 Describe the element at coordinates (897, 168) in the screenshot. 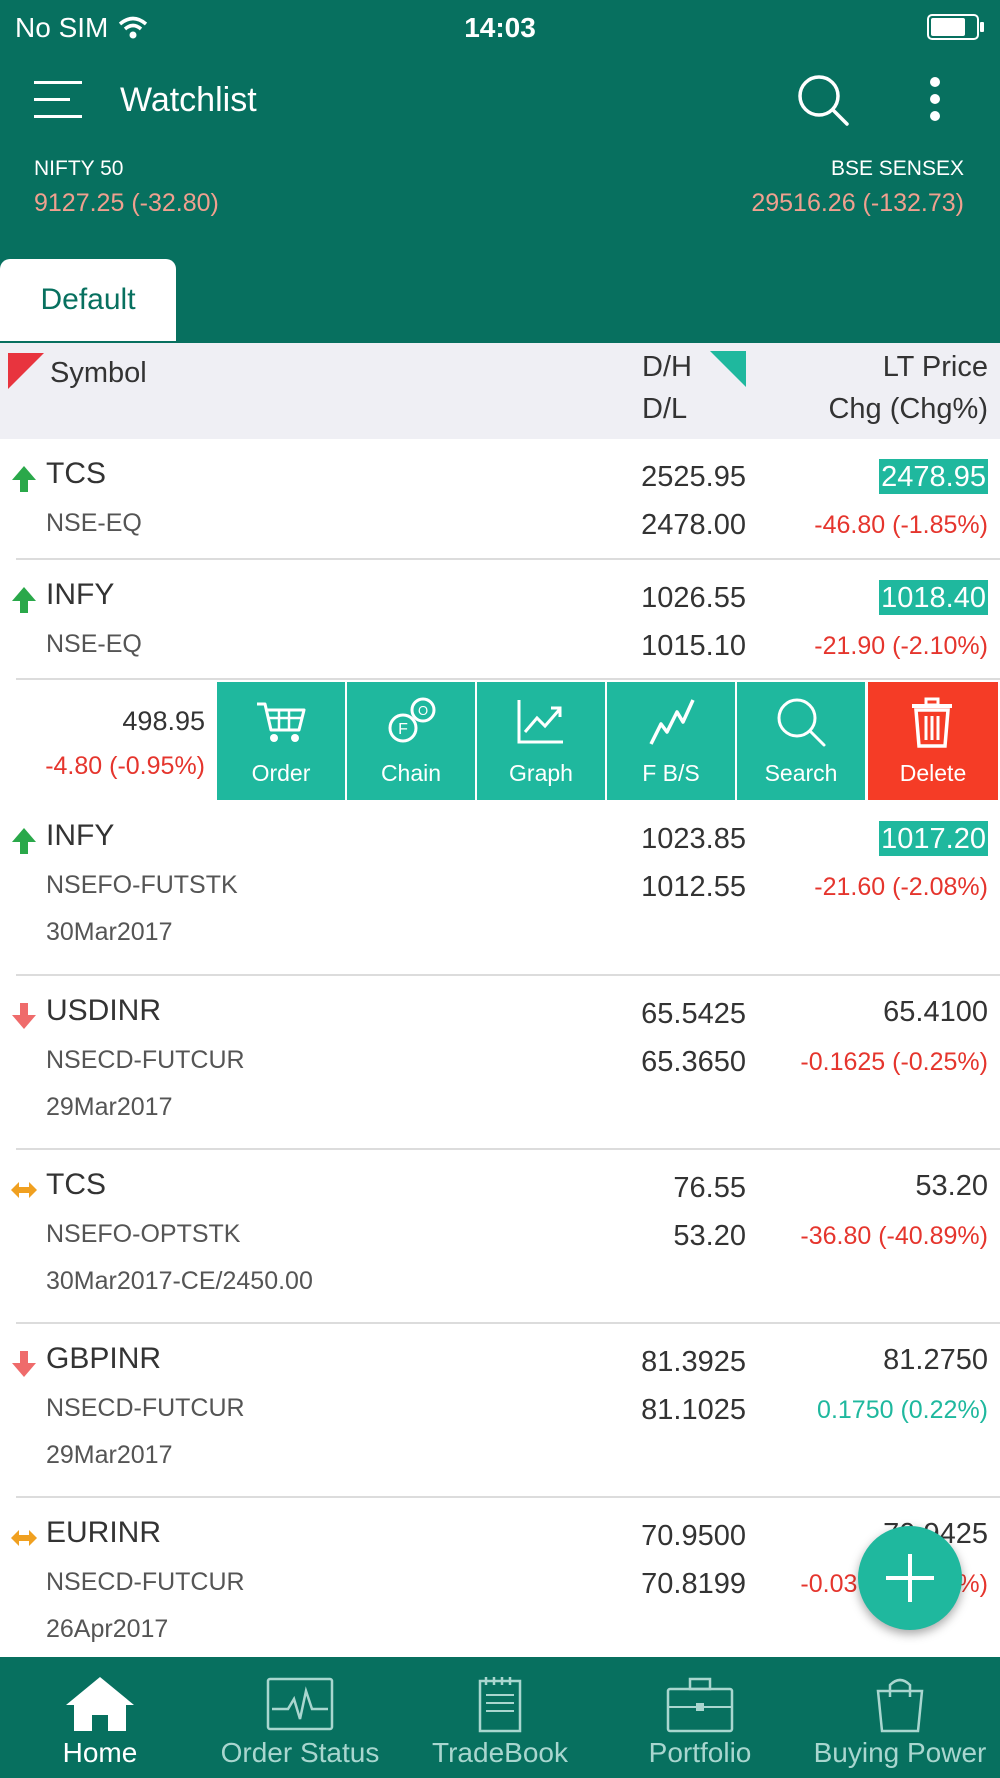

I see `index-name: BSE SENSEX` at that location.